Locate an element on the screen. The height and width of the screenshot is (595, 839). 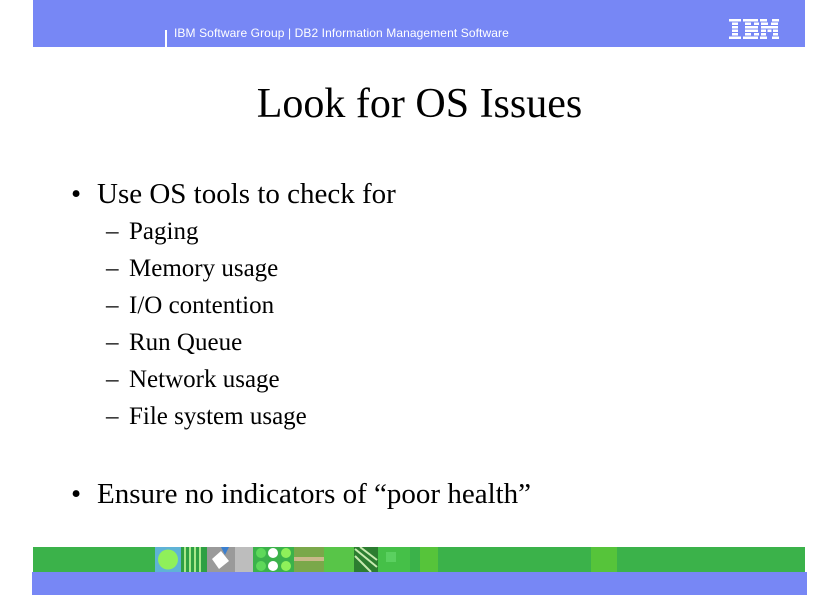
sub-item-text: File system usage is located at coordinates (218, 416).